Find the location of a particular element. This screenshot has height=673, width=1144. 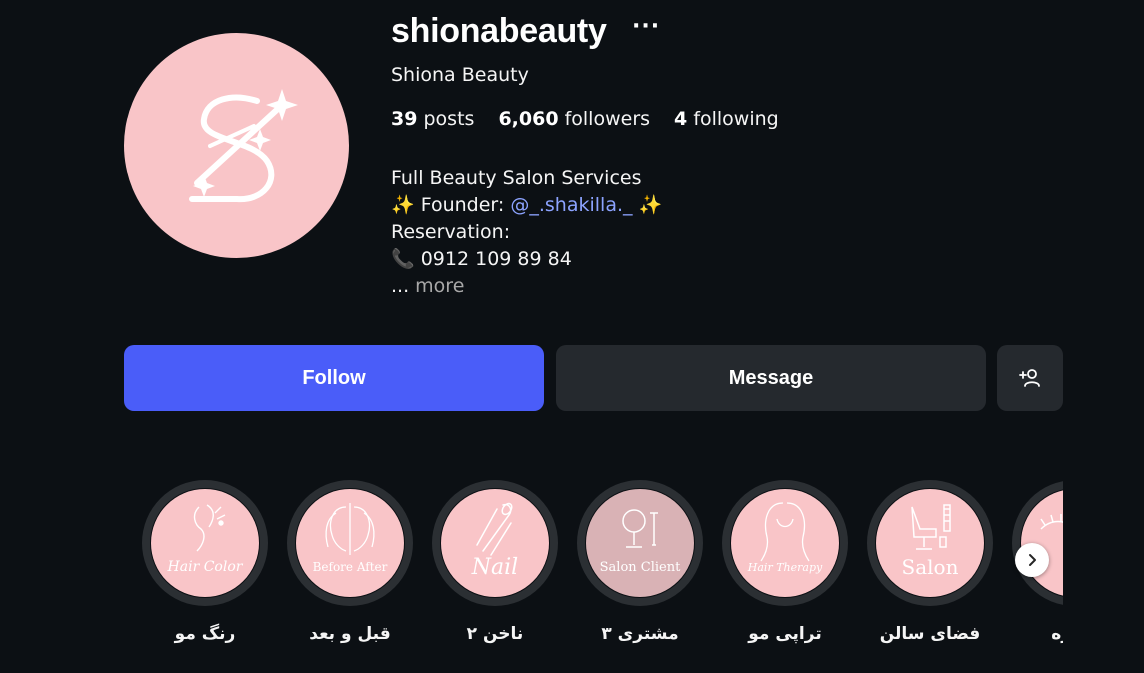

phone-icon: 📞 is located at coordinates (403, 259).